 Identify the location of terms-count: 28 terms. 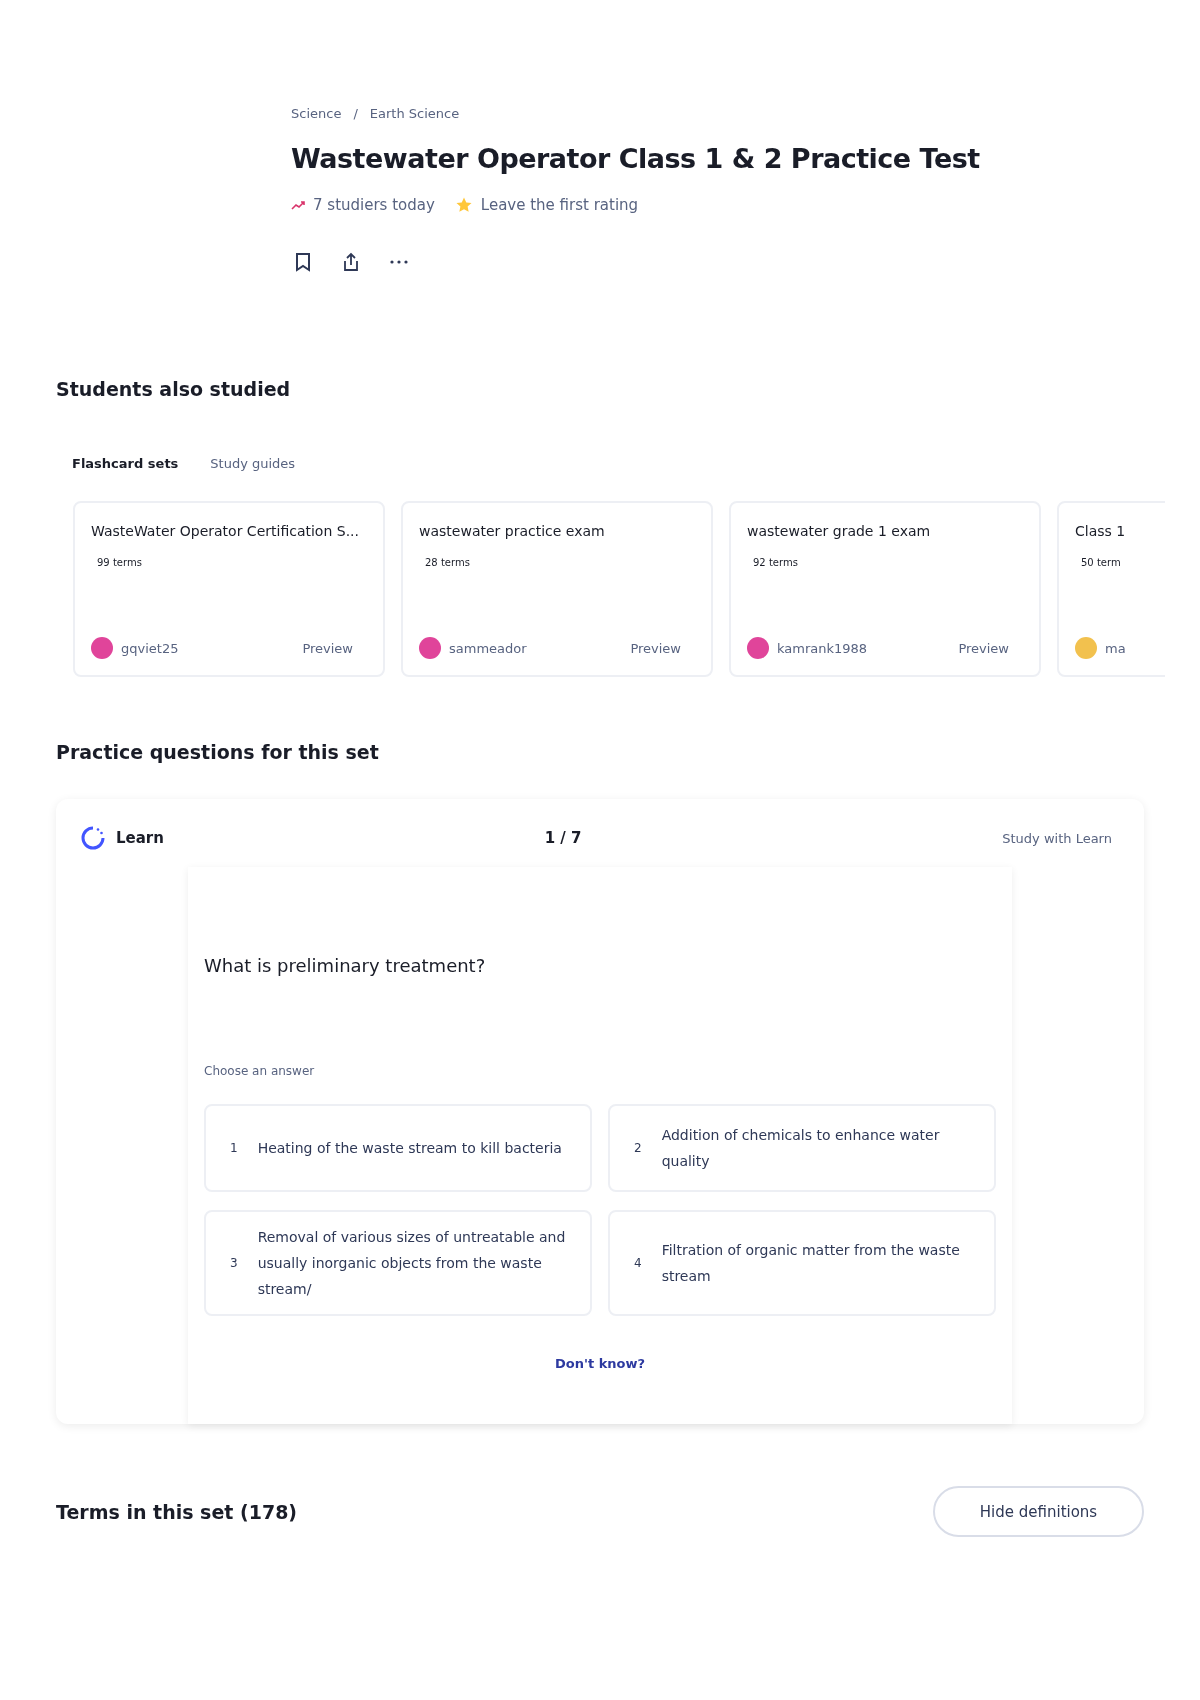
(448, 562).